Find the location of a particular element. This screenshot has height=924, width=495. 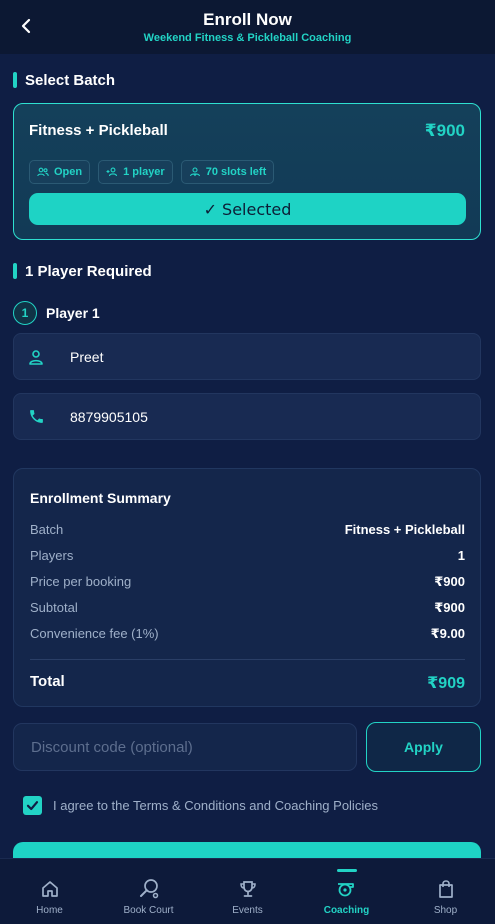

summary-row-value: Fitness + Pickleball is located at coordinates (404, 529).